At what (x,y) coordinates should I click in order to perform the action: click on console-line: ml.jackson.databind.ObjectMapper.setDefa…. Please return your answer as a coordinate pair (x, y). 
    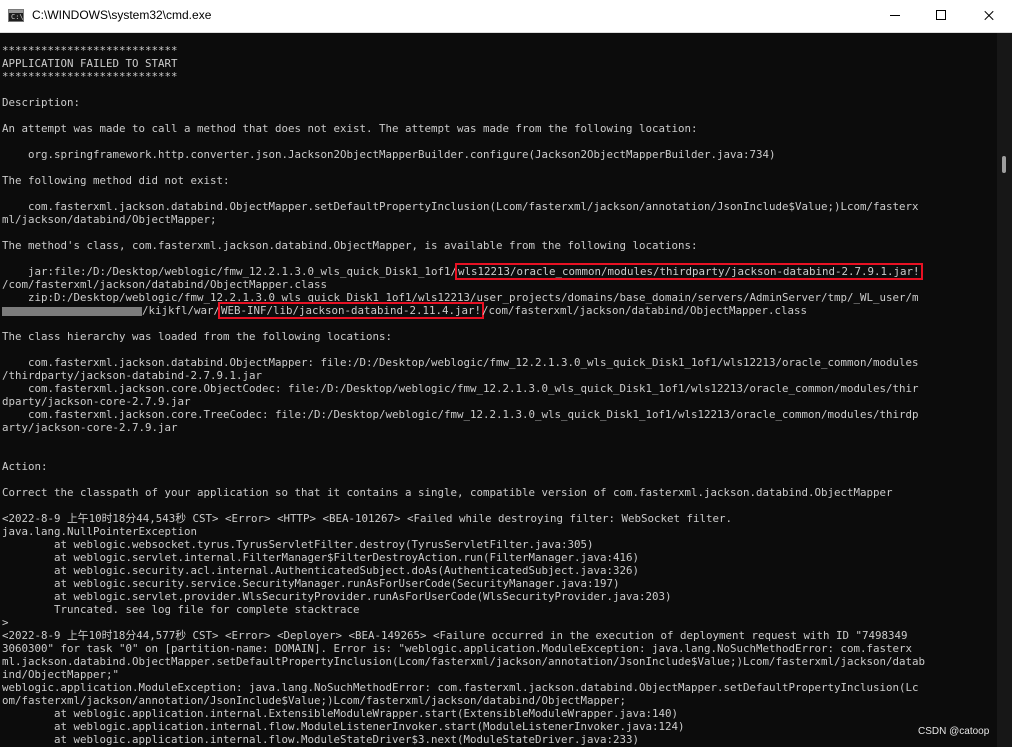
    Looking at the image, I should click on (464, 661).